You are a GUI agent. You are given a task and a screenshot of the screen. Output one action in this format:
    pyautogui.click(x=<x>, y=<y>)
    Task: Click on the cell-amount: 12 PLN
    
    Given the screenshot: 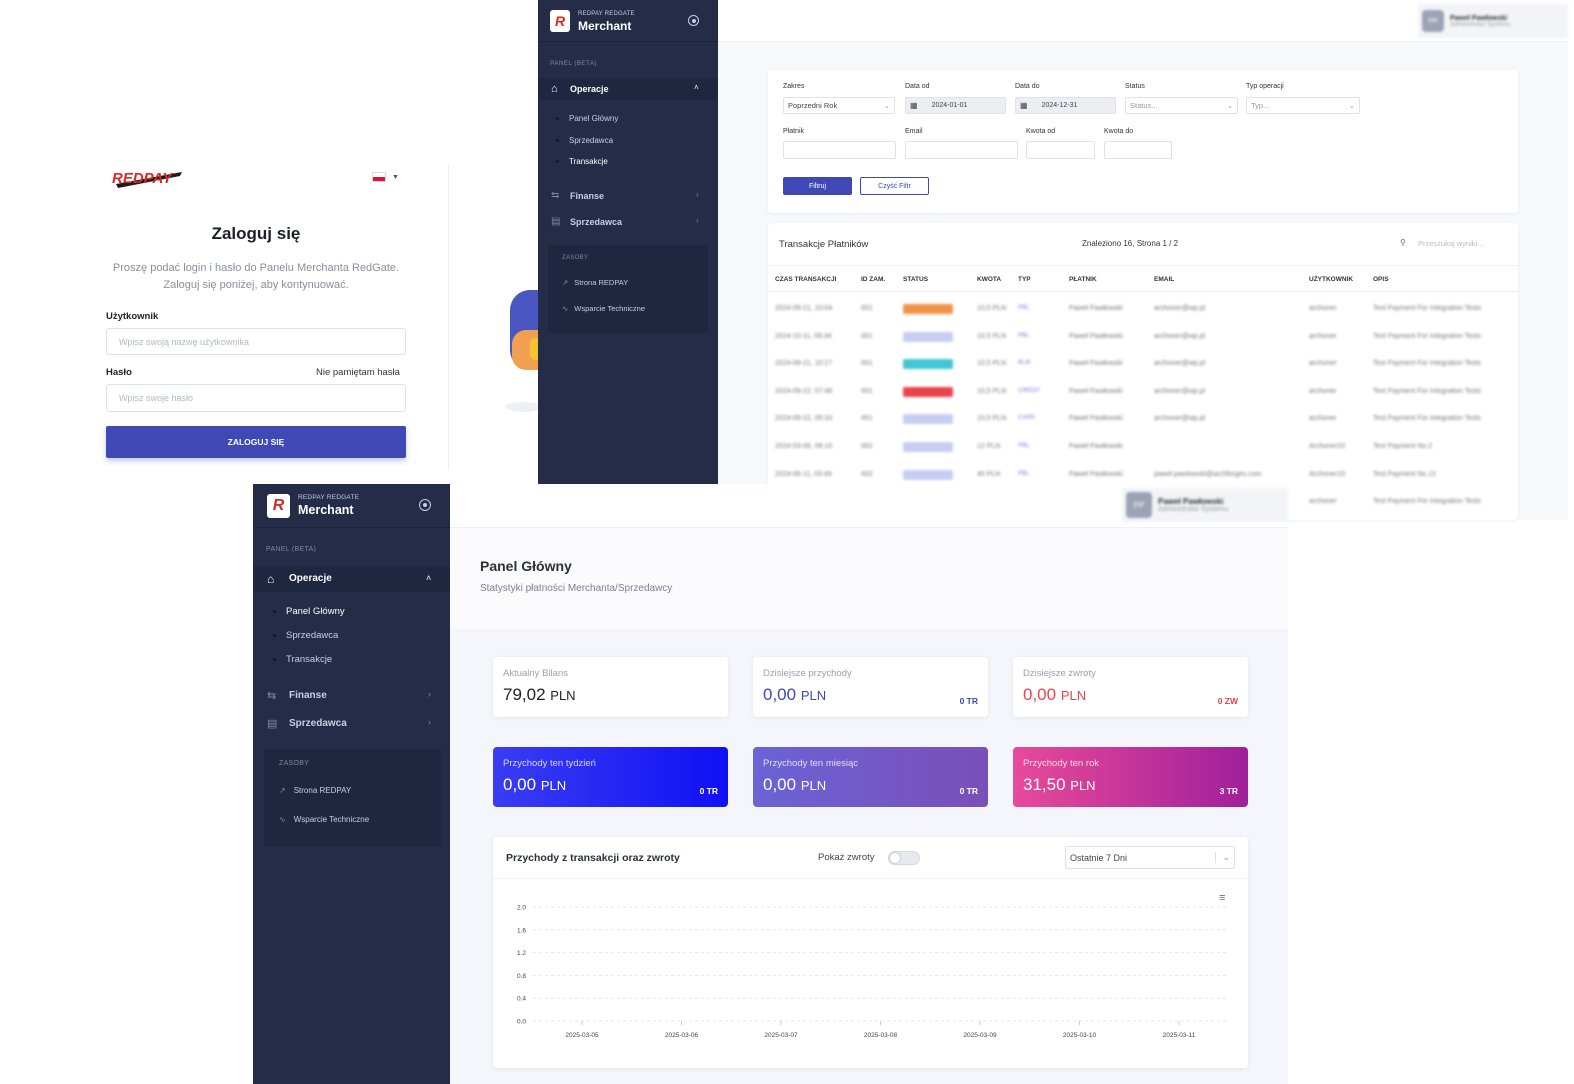 What is the action you would take?
    pyautogui.click(x=989, y=446)
    